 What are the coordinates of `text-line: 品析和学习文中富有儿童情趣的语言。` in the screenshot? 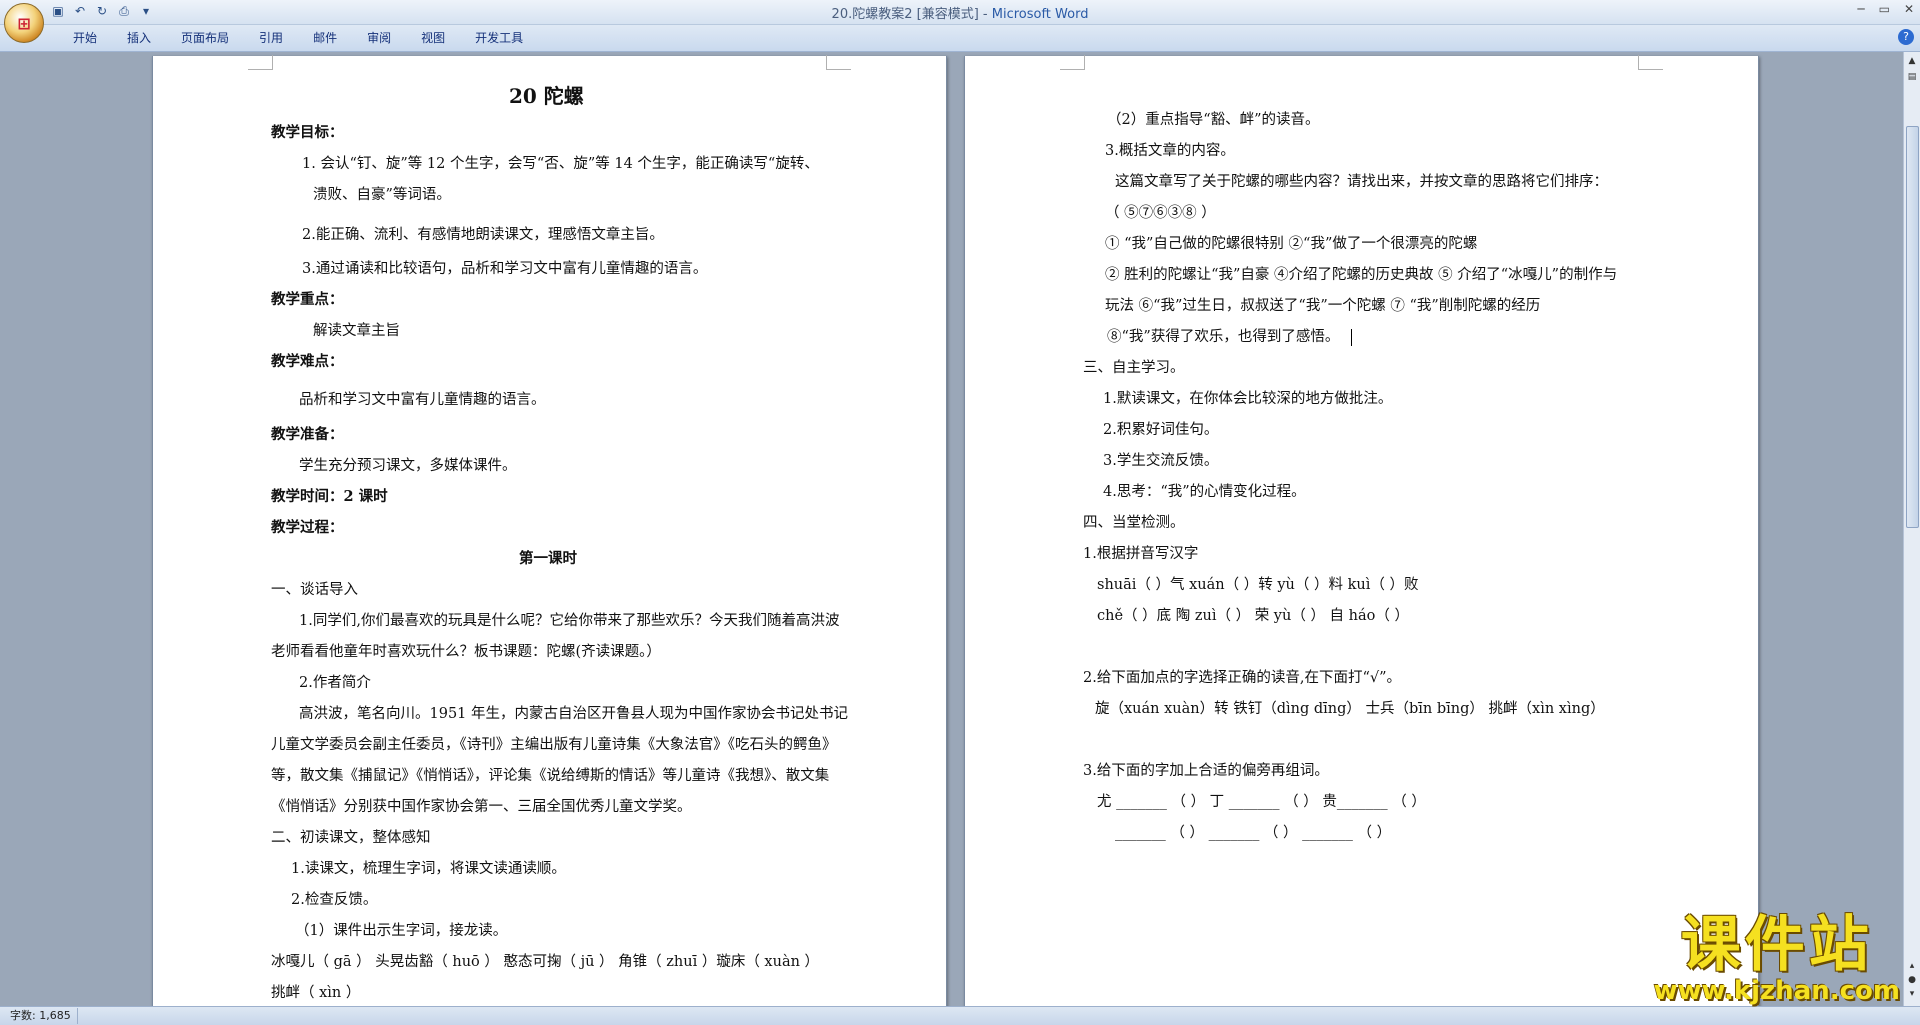 It's located at (422, 400).